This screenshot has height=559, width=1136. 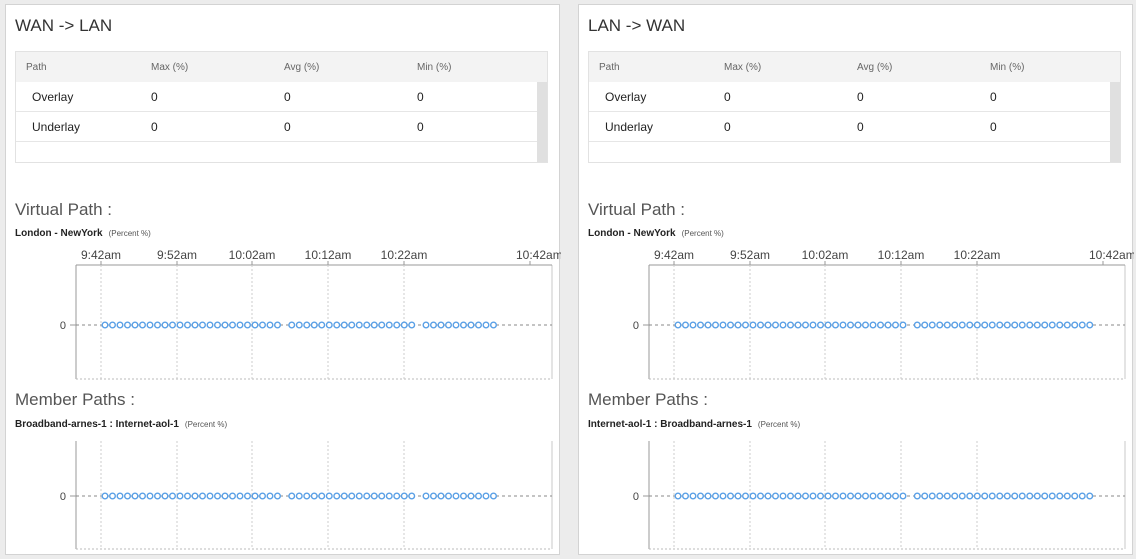 I want to click on cell-path: Underlay, so click(x=56, y=126).